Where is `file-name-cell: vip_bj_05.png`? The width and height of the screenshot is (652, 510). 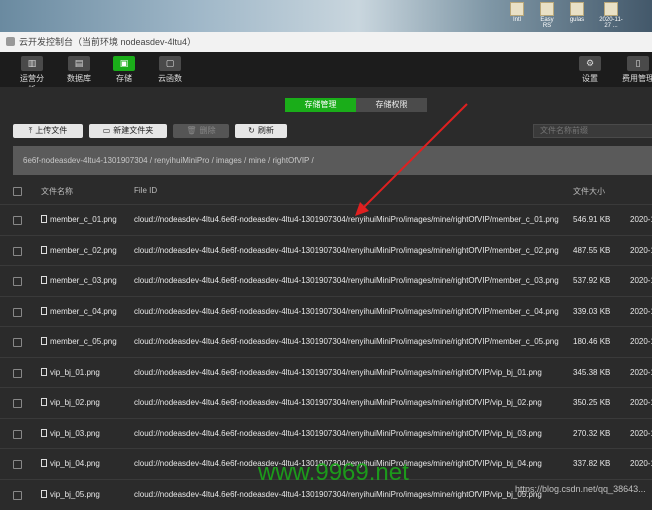 file-name-cell: vip_bj_05.png is located at coordinates (70, 494).